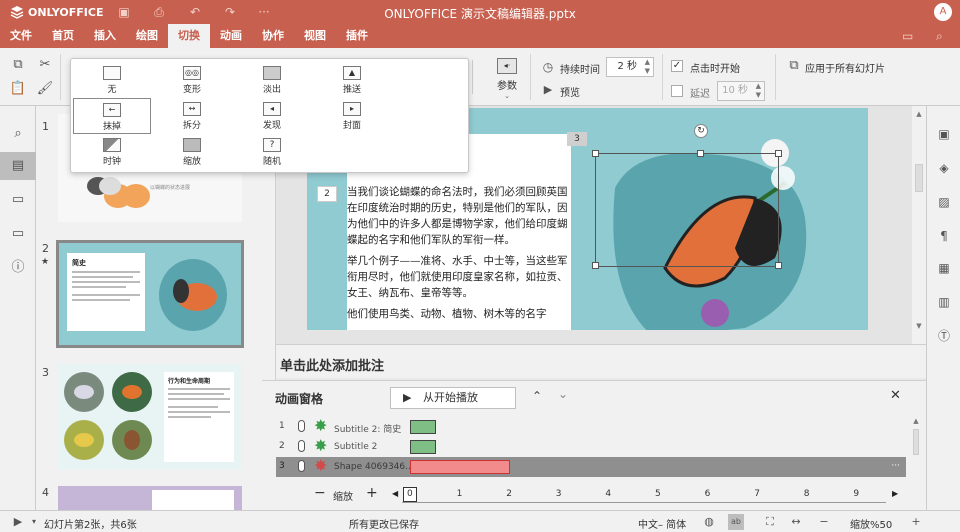  Describe the element at coordinates (264, 12) in the screenshot. I see `more-icon: ···` at that location.